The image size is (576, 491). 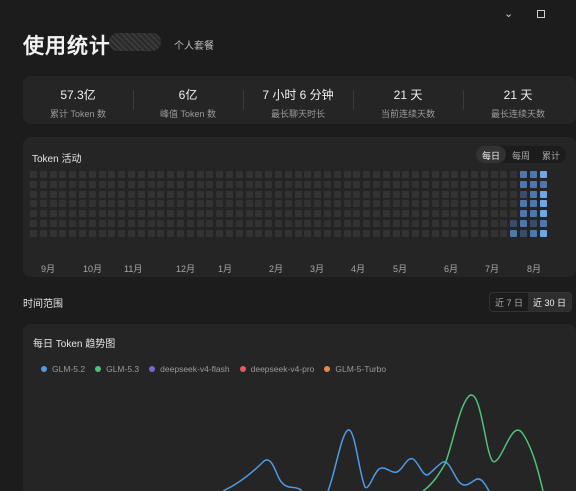 What do you see at coordinates (276, 369) in the screenshot?
I see `legend-item: deepseek-v4-pro` at bounding box center [276, 369].